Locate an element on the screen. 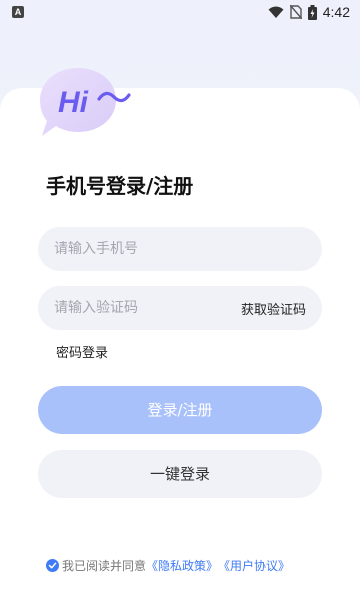 Image resolution: width=360 pixels, height=600 pixels. one-click-login-button: 一键登录 is located at coordinates (180, 474).